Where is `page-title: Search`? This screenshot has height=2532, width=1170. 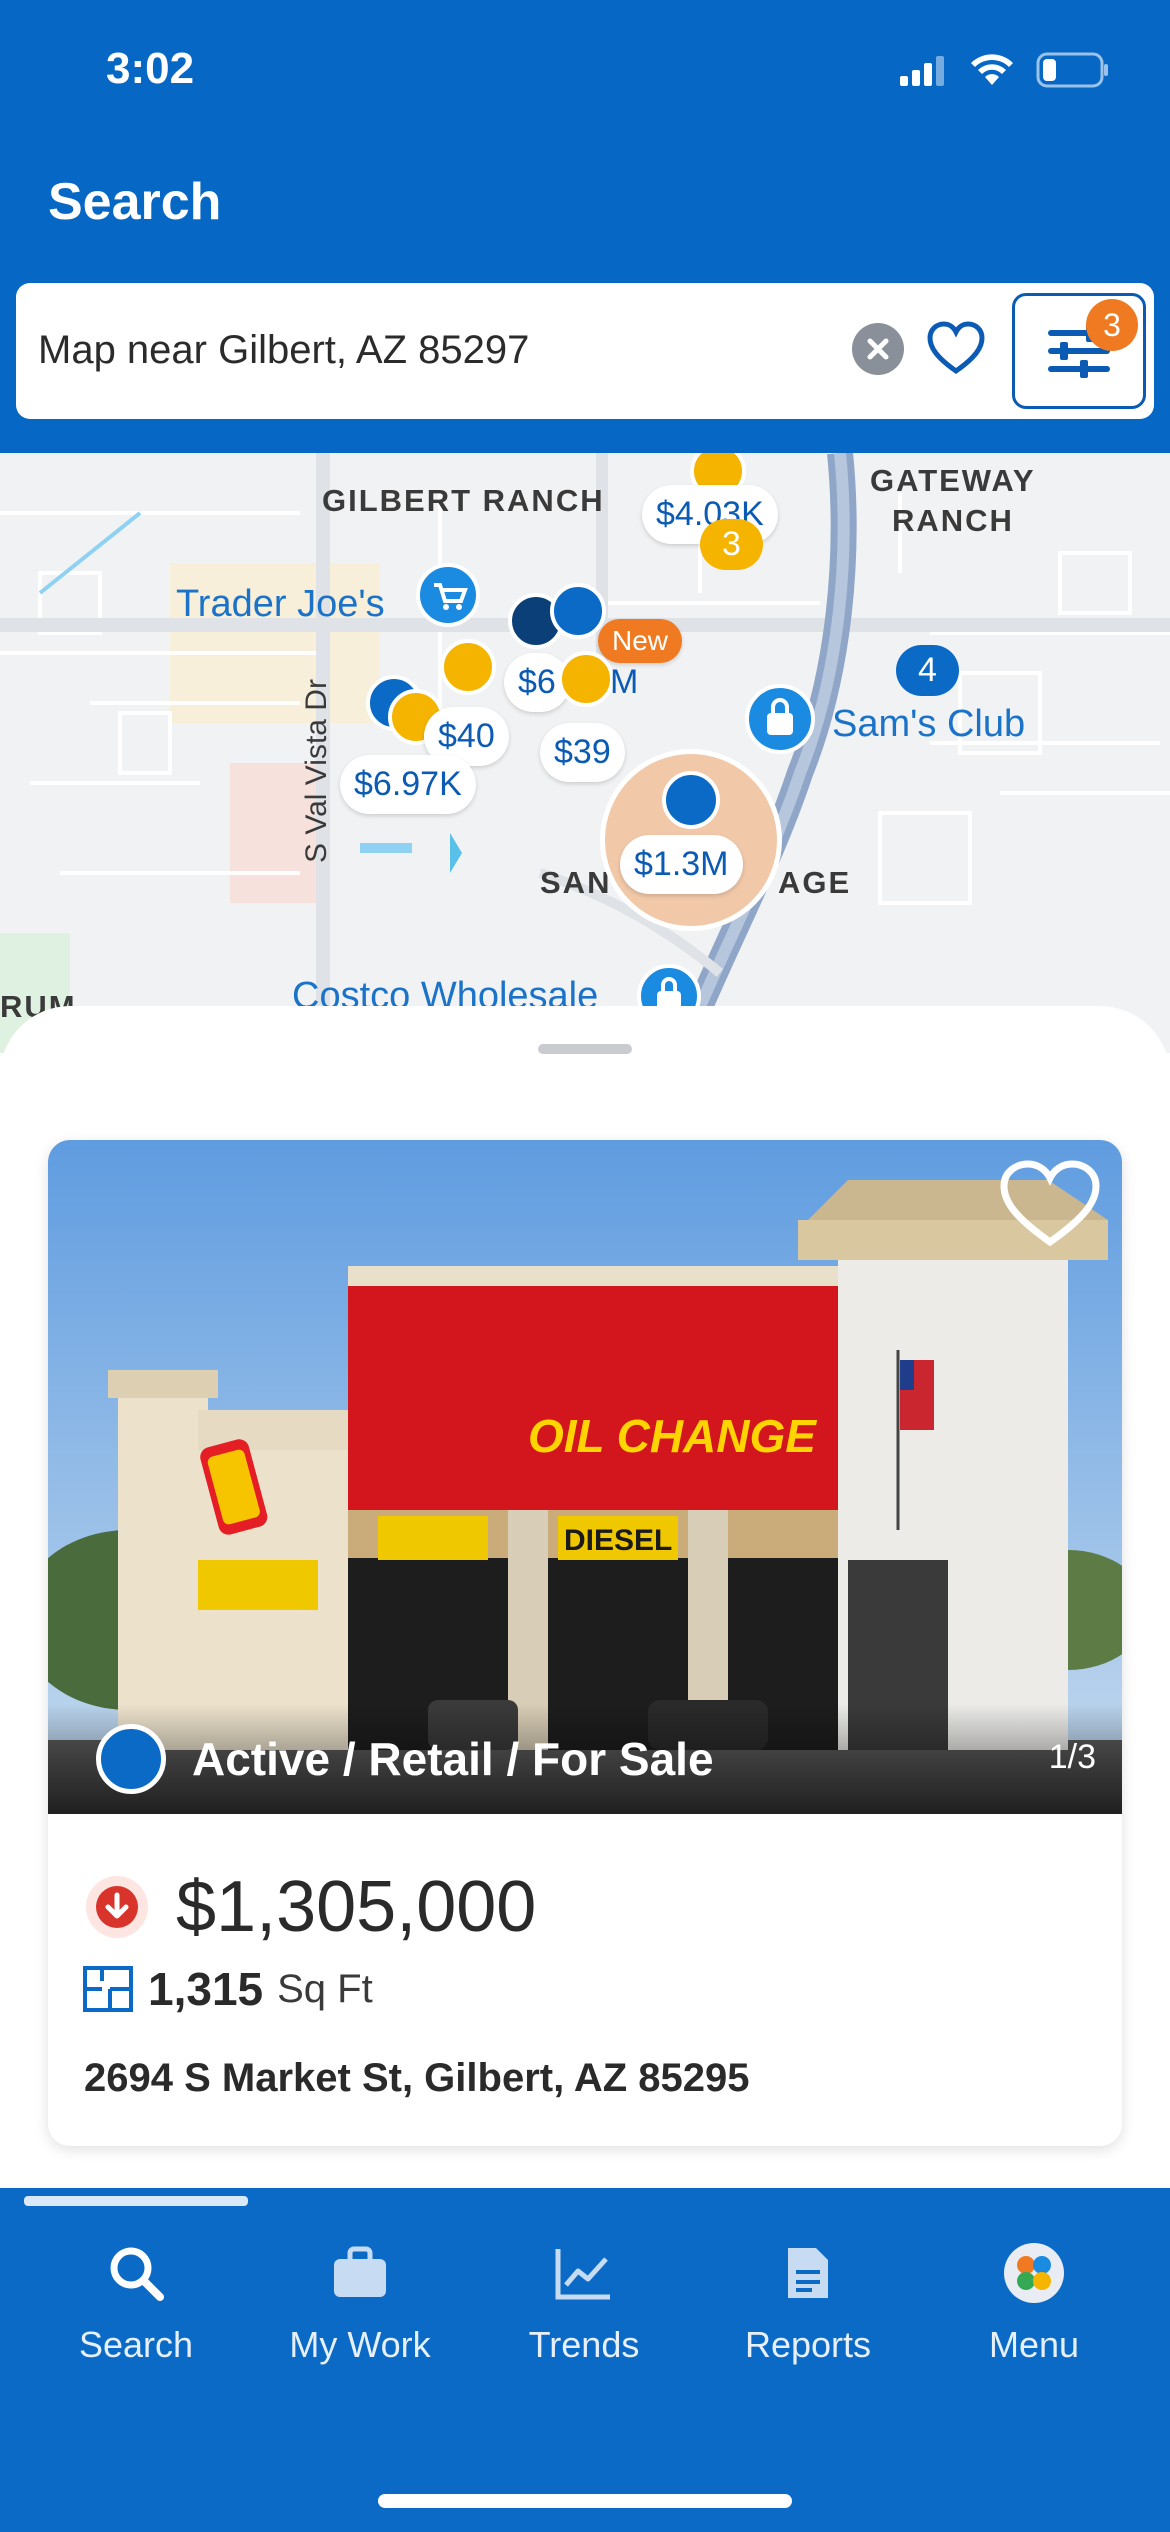
page-title: Search is located at coordinates (135, 202).